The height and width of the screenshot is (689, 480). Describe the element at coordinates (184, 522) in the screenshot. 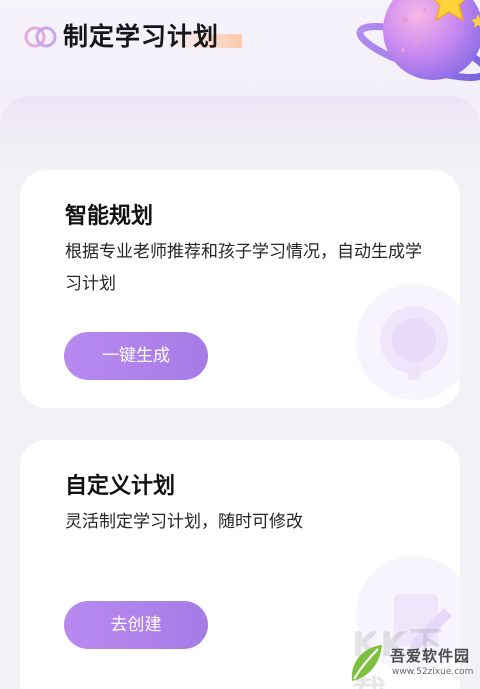

I see `card-description: 灵活制定学习计划，随时可修改` at that location.